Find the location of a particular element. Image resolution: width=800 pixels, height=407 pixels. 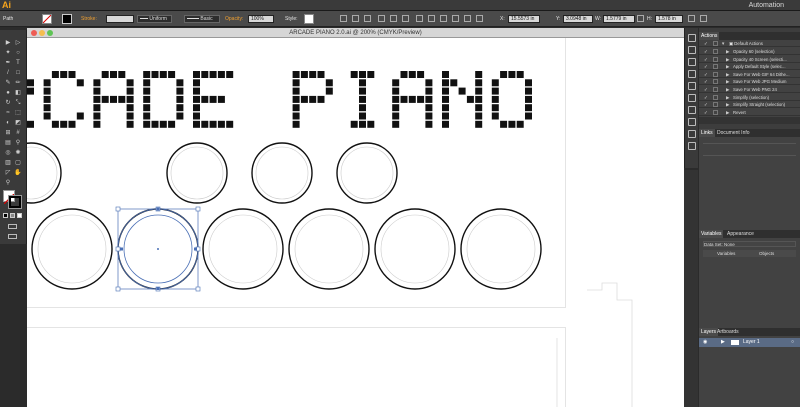

zoom-window-icon is located at coordinates (50, 33).